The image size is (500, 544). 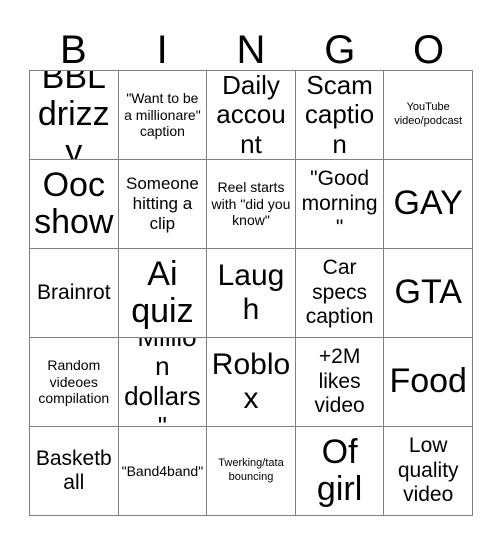 I want to click on bingo-cell-label: +2M likes video, so click(x=339, y=381).